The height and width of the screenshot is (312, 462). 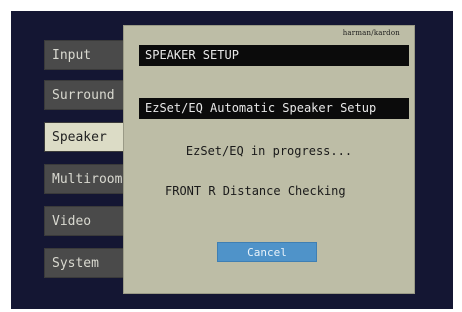 I want to click on menu-item-label: Speaker, so click(x=79, y=137).